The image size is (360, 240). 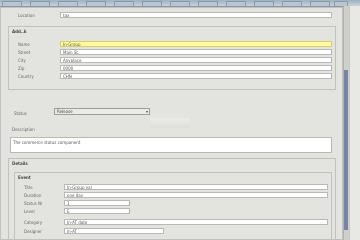 What do you see at coordinates (97, 203) in the screenshot?
I see `detail-status-nr-field: 1` at bounding box center [97, 203].